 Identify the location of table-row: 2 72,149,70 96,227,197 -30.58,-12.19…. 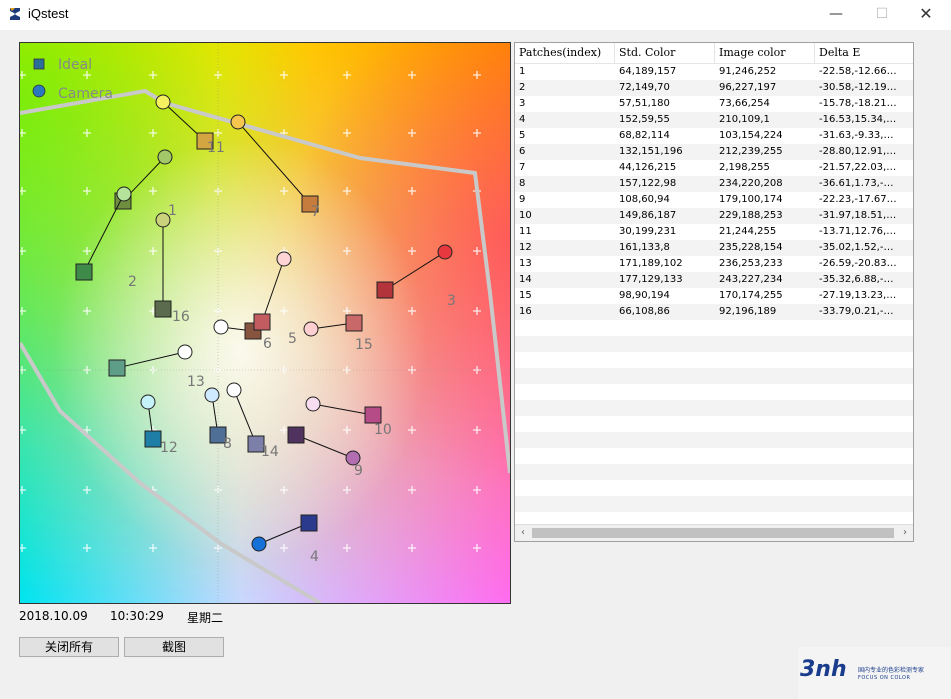
(714, 88).